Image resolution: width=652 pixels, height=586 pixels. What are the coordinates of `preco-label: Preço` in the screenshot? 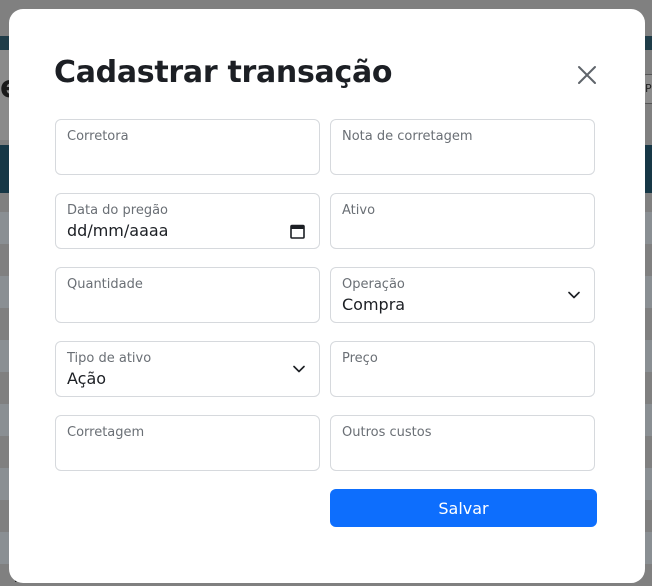 It's located at (360, 358).